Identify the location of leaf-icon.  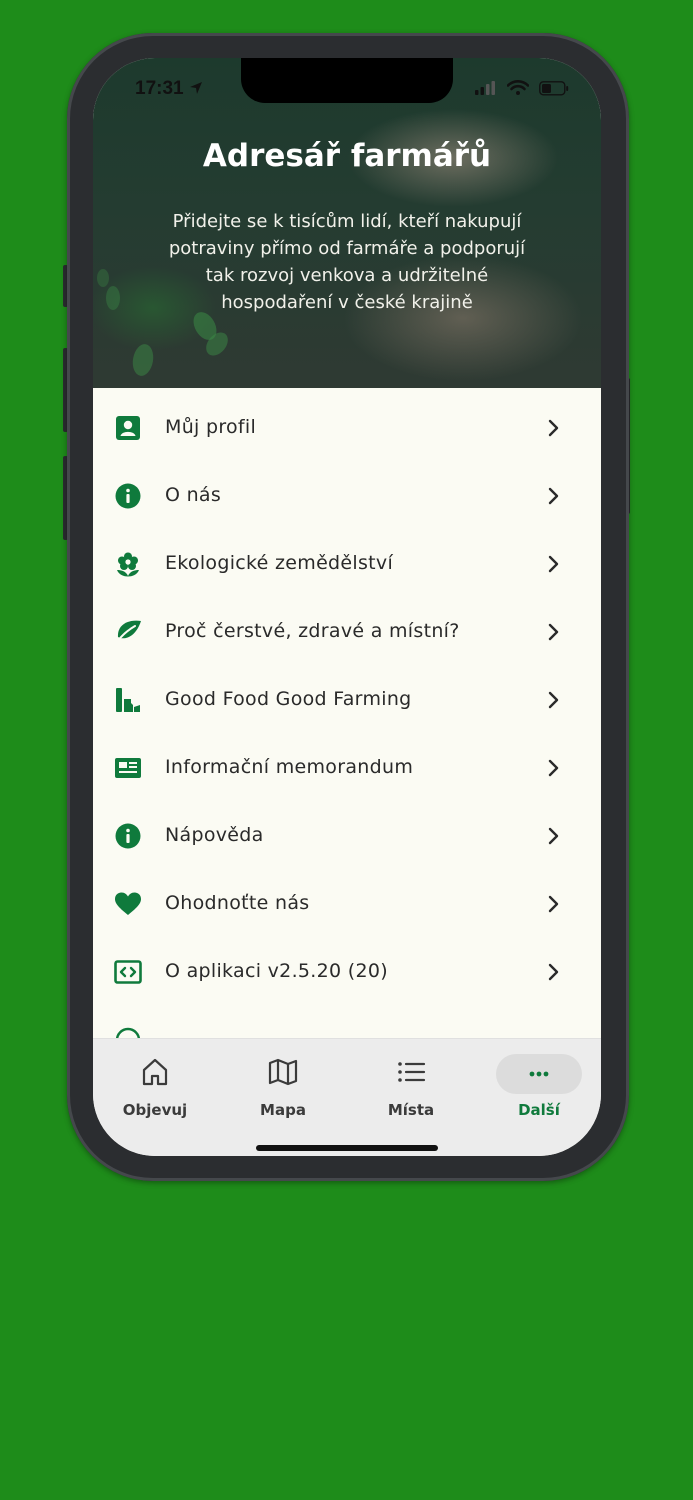
(128, 632).